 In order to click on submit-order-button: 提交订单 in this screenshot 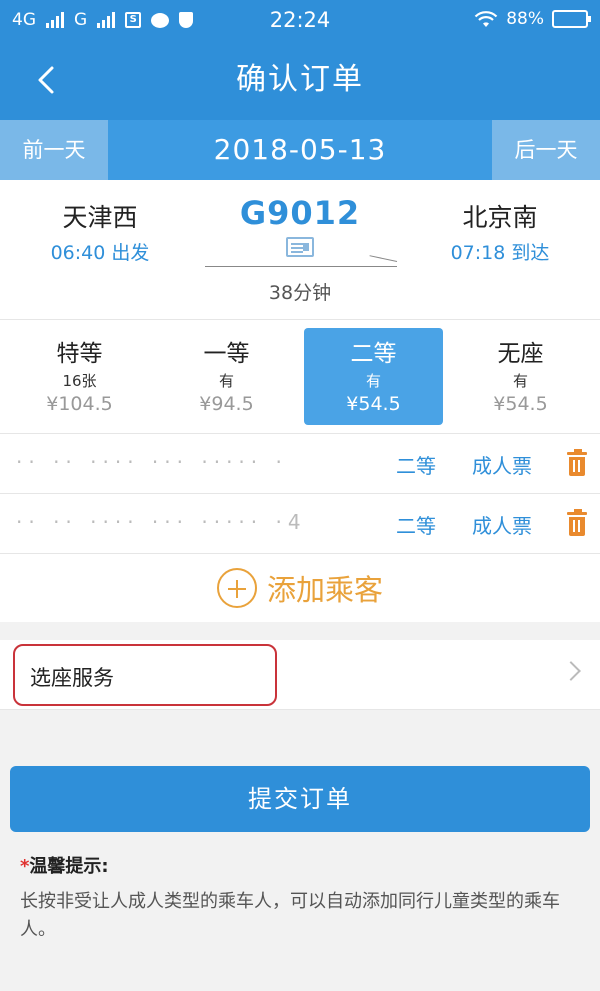, I will do `click(300, 799)`.